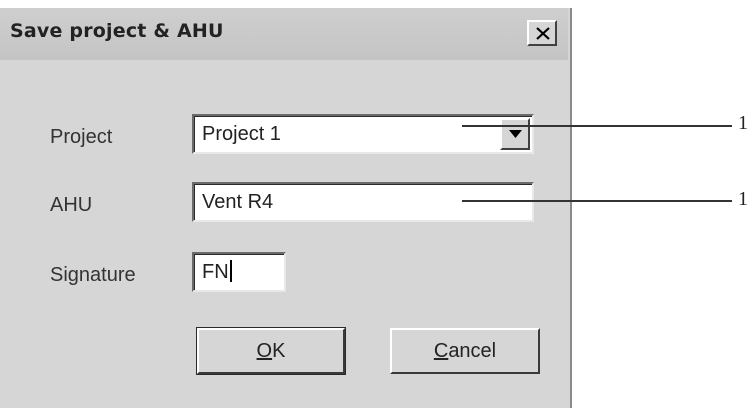 The image size is (749, 408). Describe the element at coordinates (597, 201) in the screenshot. I see `ahu-leader-line` at that location.